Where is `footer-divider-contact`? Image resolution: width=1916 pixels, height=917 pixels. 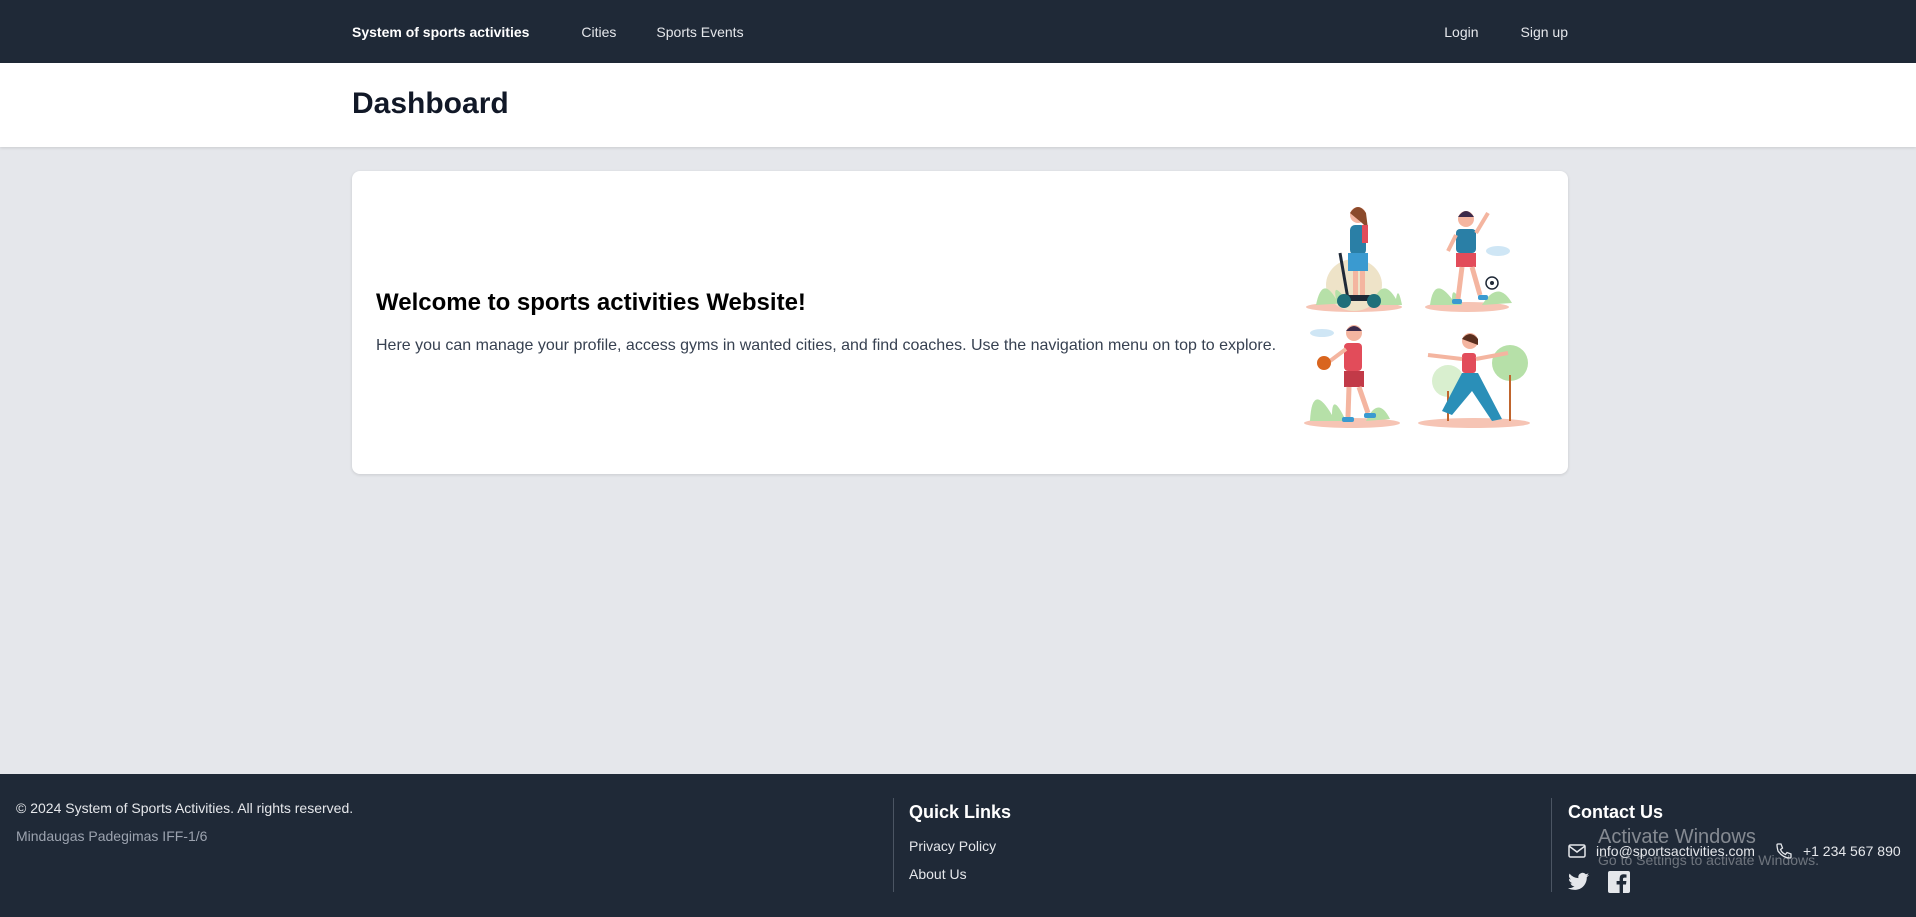
footer-divider-contact is located at coordinates (1551, 845).